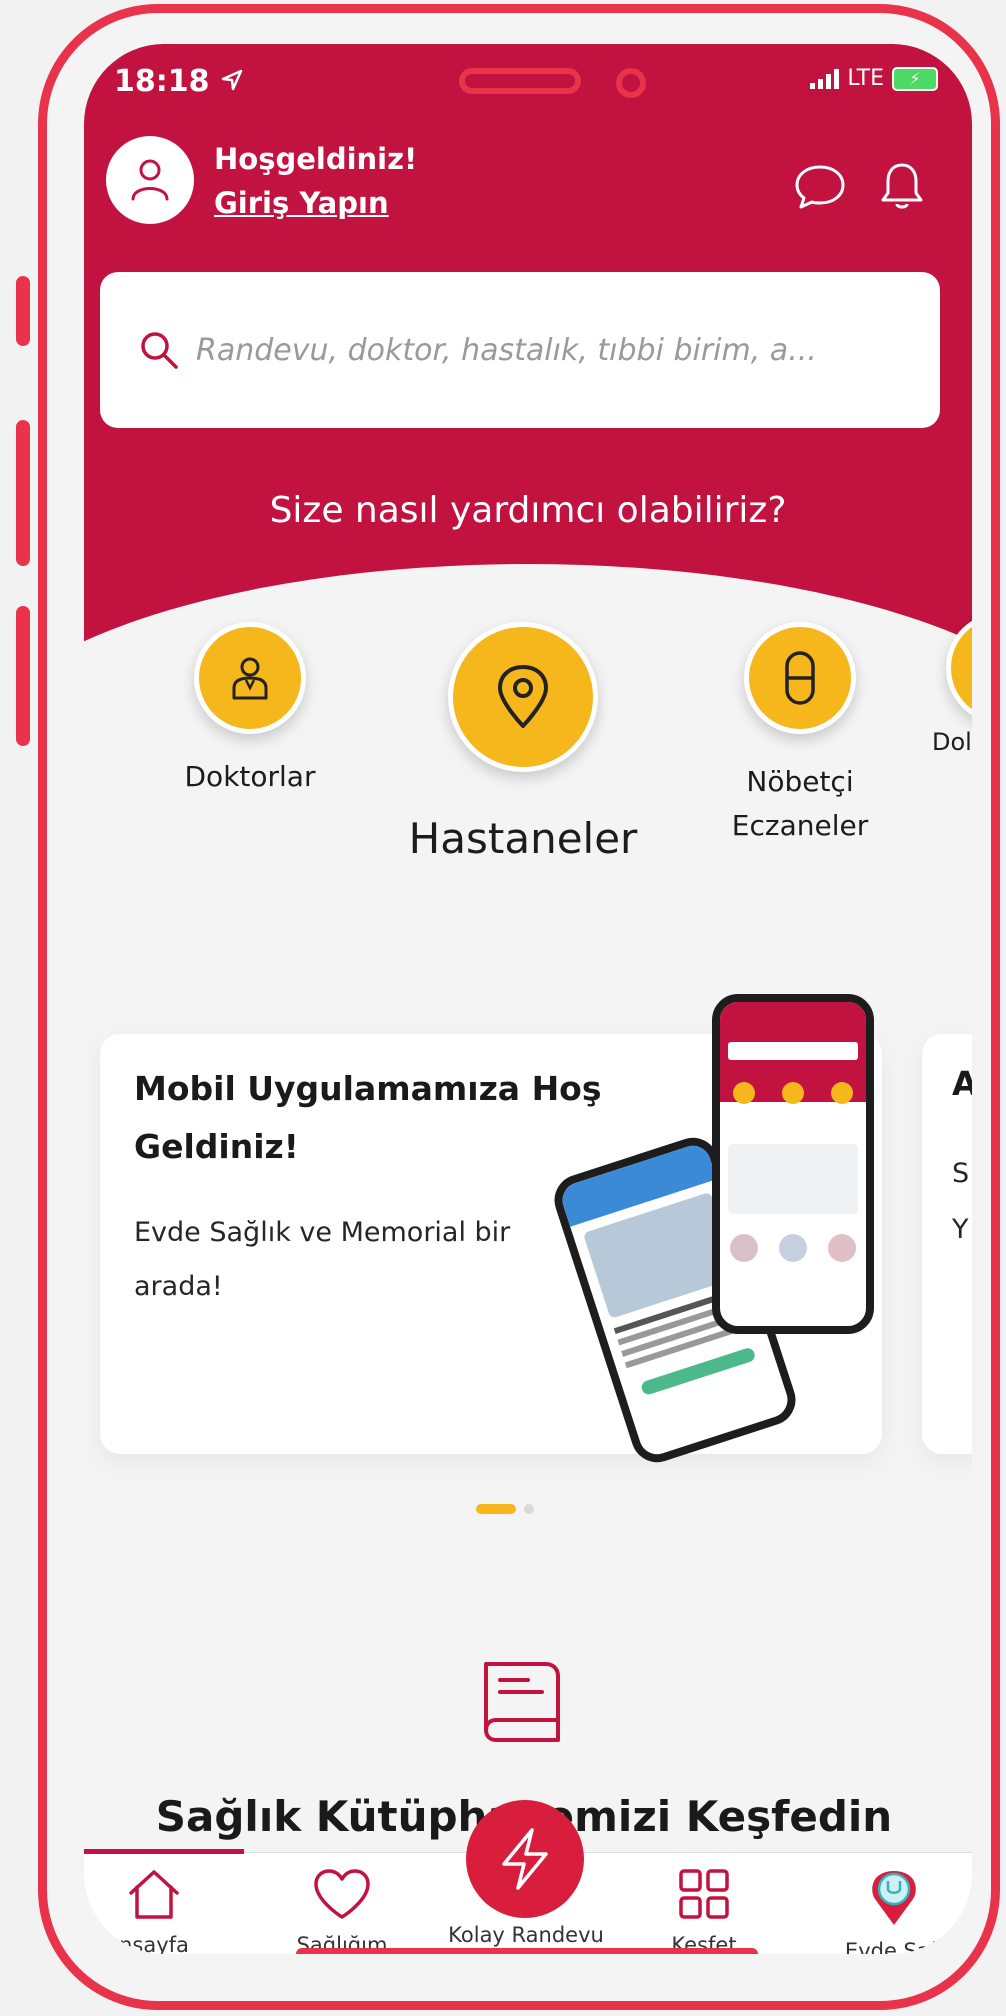 Image resolution: width=1006 pixels, height=2016 pixels. I want to click on category-hospitals-button, so click(523, 697).